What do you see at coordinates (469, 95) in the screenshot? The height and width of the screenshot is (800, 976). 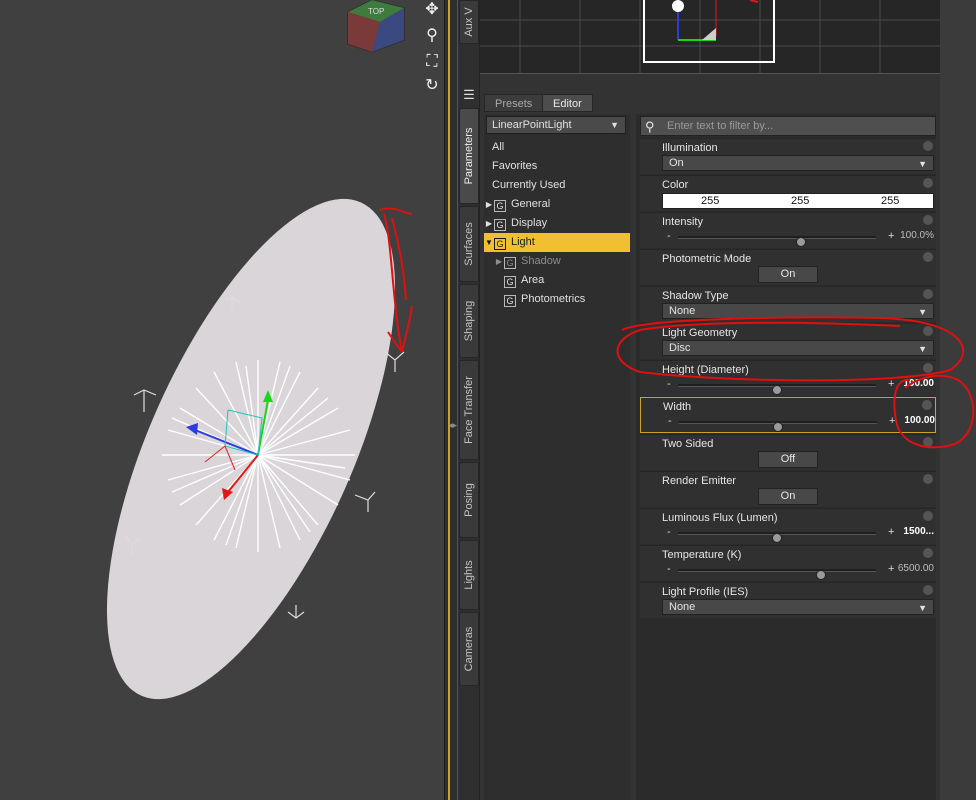 I see `pane-menu-icon: ☰` at bounding box center [469, 95].